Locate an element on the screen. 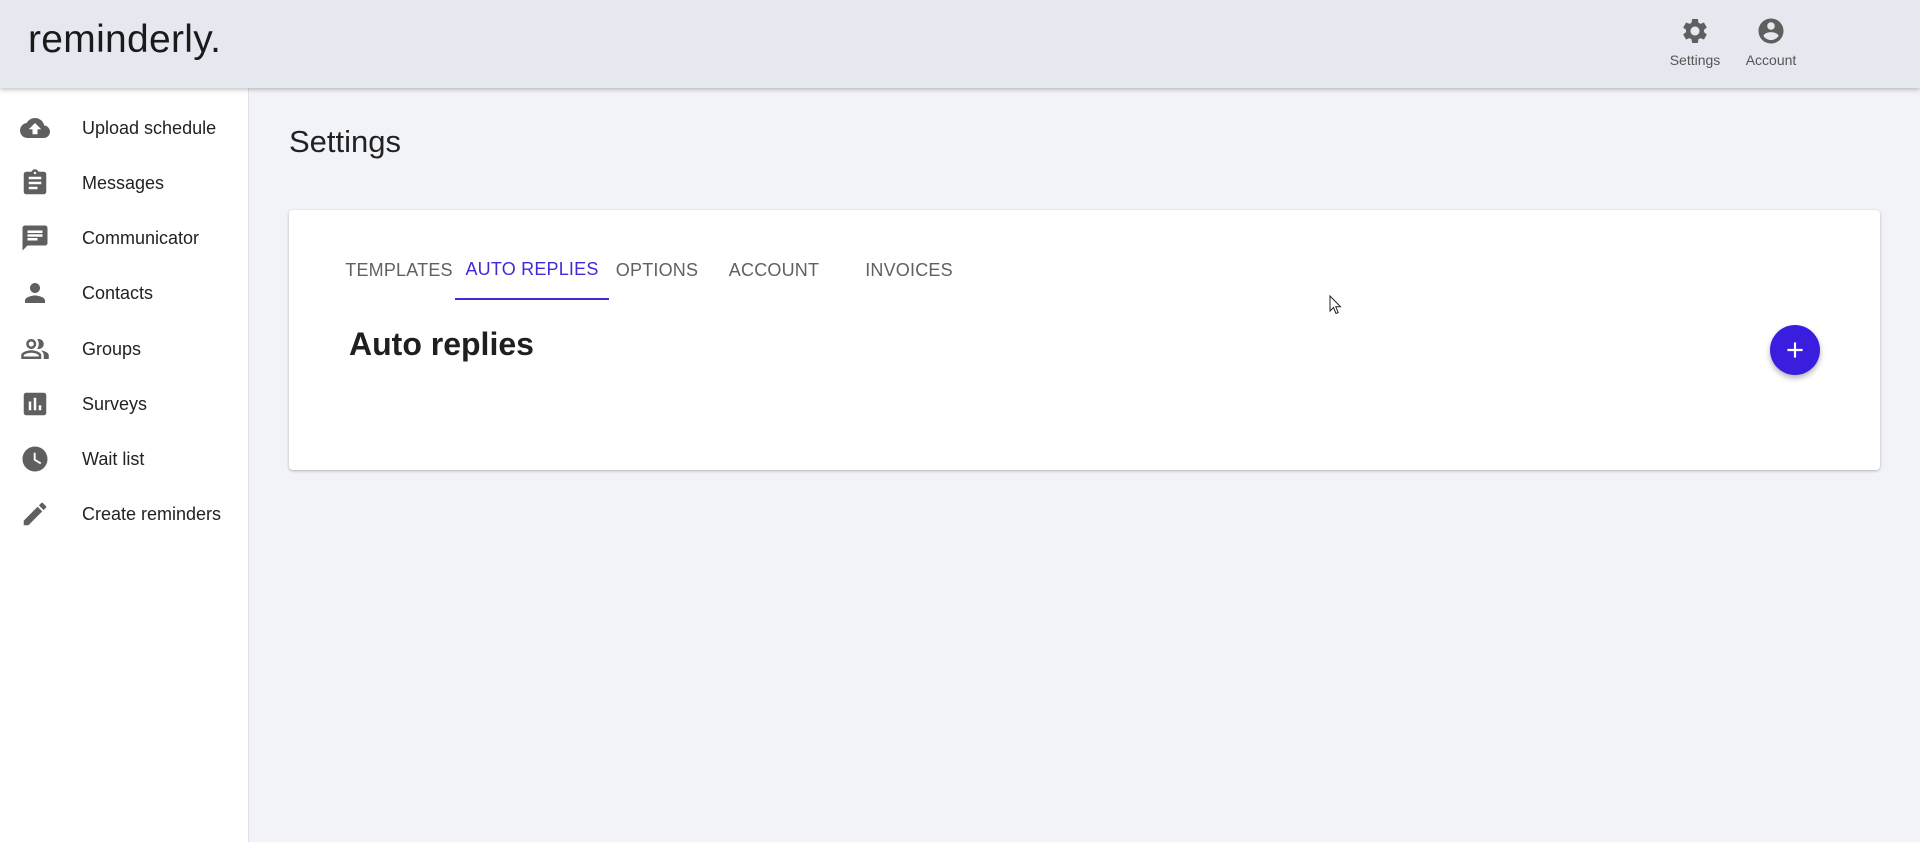 This screenshot has width=1920, height=842. account-circle-icon is located at coordinates (1771, 31).